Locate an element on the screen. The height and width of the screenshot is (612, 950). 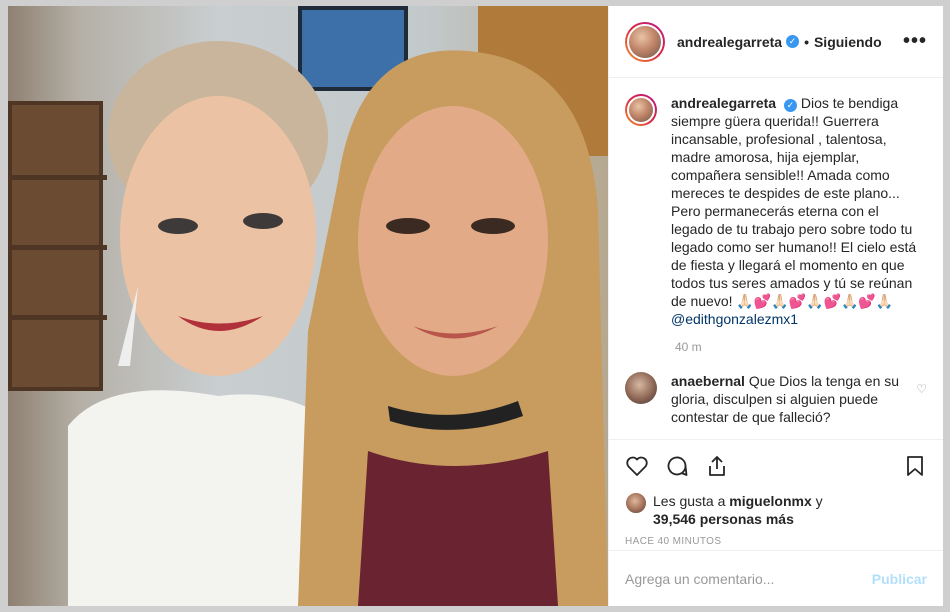
likes-user: miguelonmx is located at coordinates (770, 501).